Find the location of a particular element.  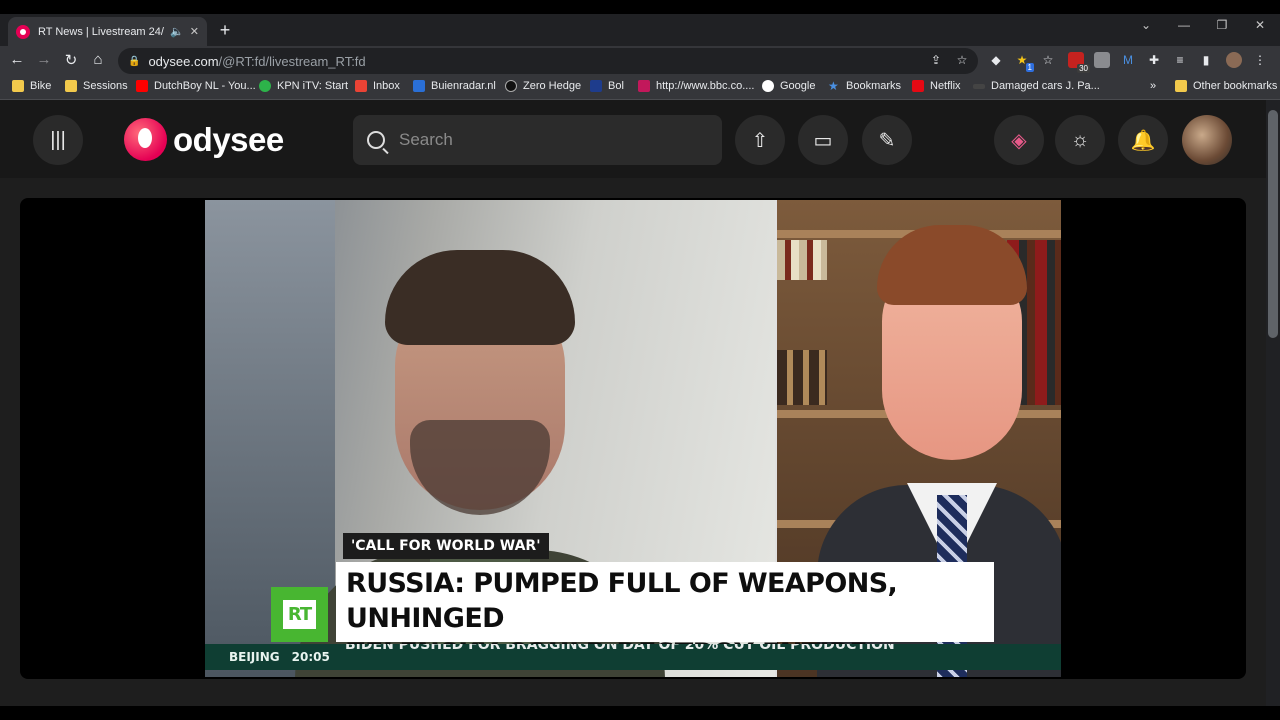

tab-title: RT News | Livestream 24/7 is located at coordinates (101, 31).